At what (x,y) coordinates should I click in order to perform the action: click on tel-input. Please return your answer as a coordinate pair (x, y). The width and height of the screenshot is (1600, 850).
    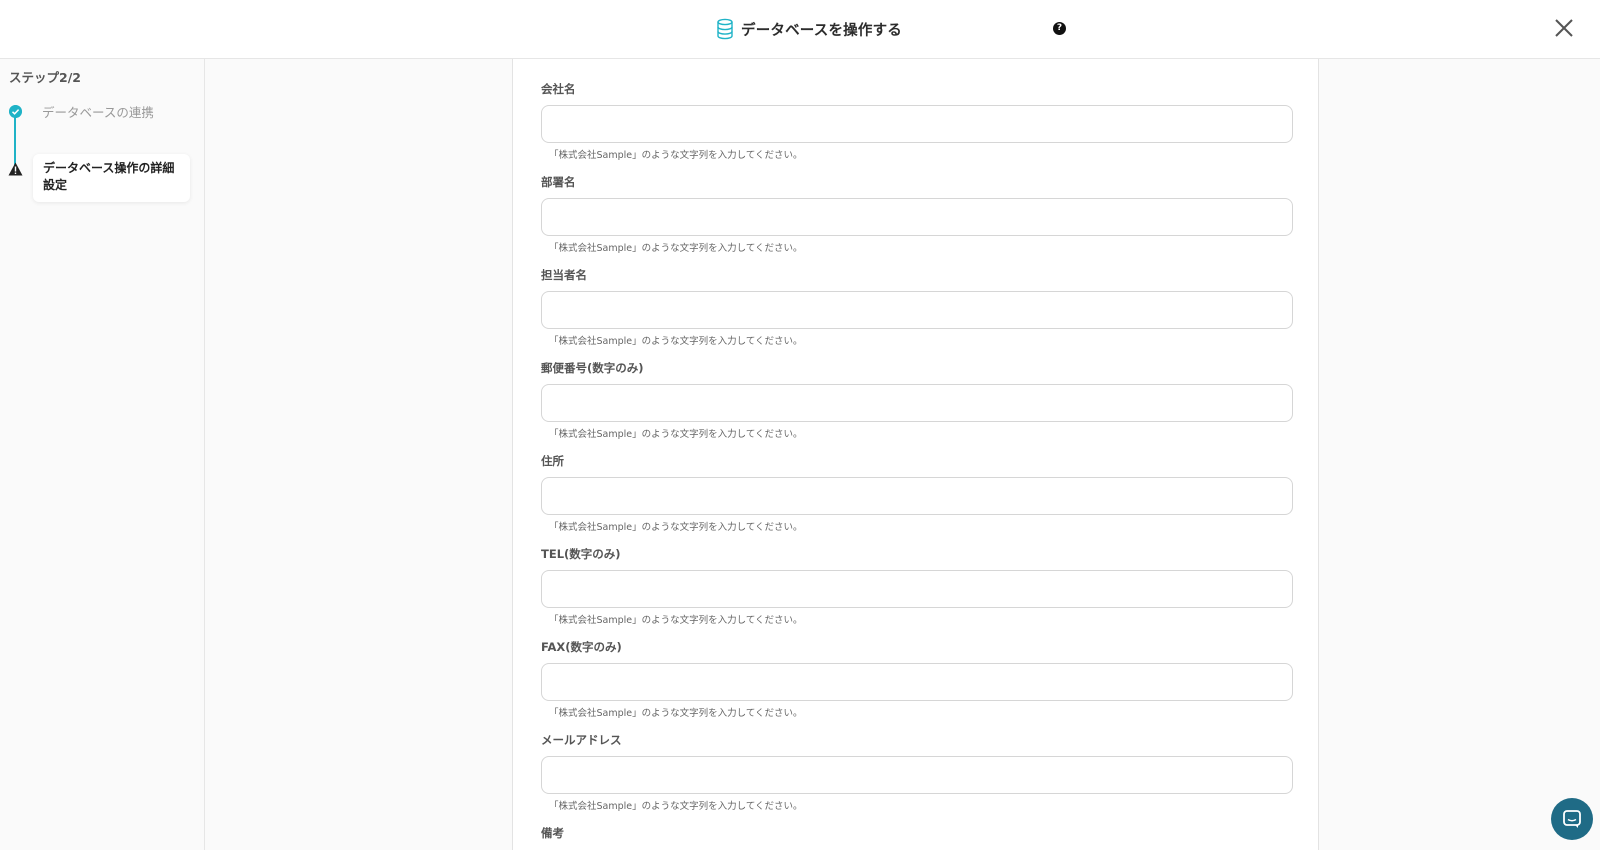
    Looking at the image, I should click on (917, 589).